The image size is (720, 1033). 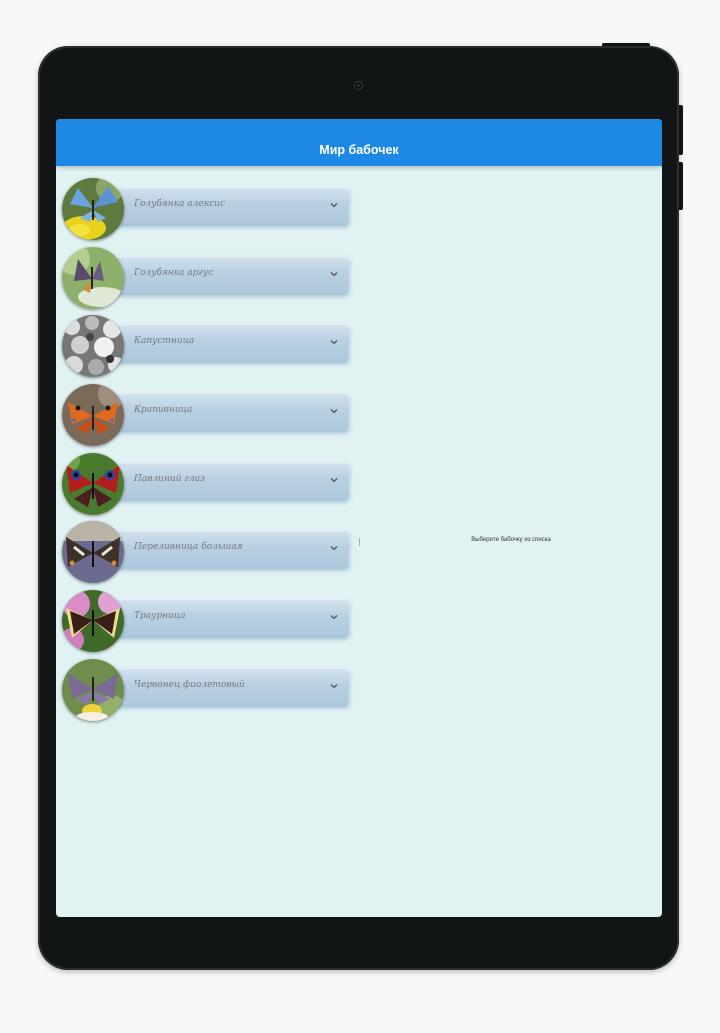 I want to click on butterfly-name: Траурница, so click(x=160, y=616).